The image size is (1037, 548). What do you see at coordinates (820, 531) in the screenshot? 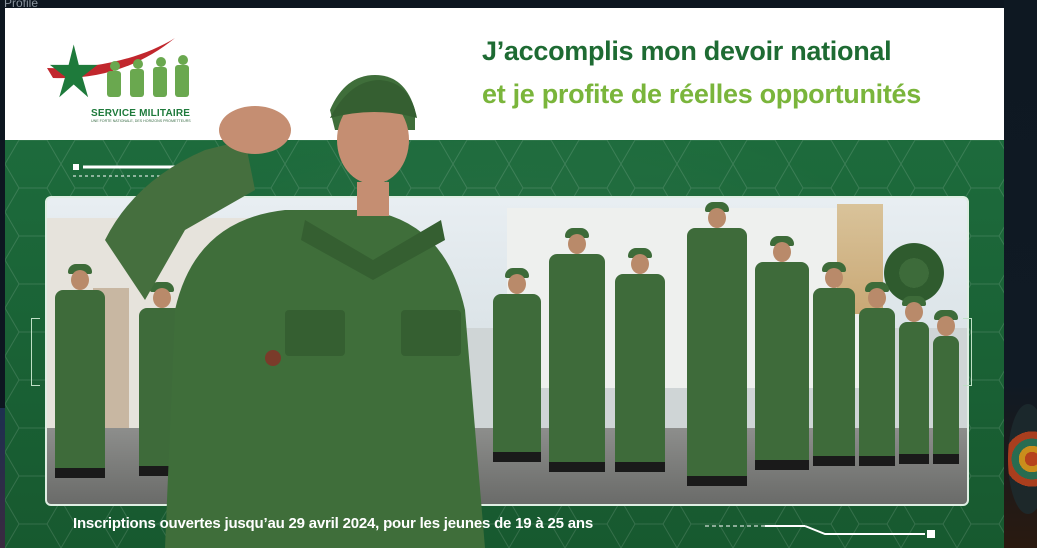
I see `decorative-lines-bottom` at bounding box center [820, 531].